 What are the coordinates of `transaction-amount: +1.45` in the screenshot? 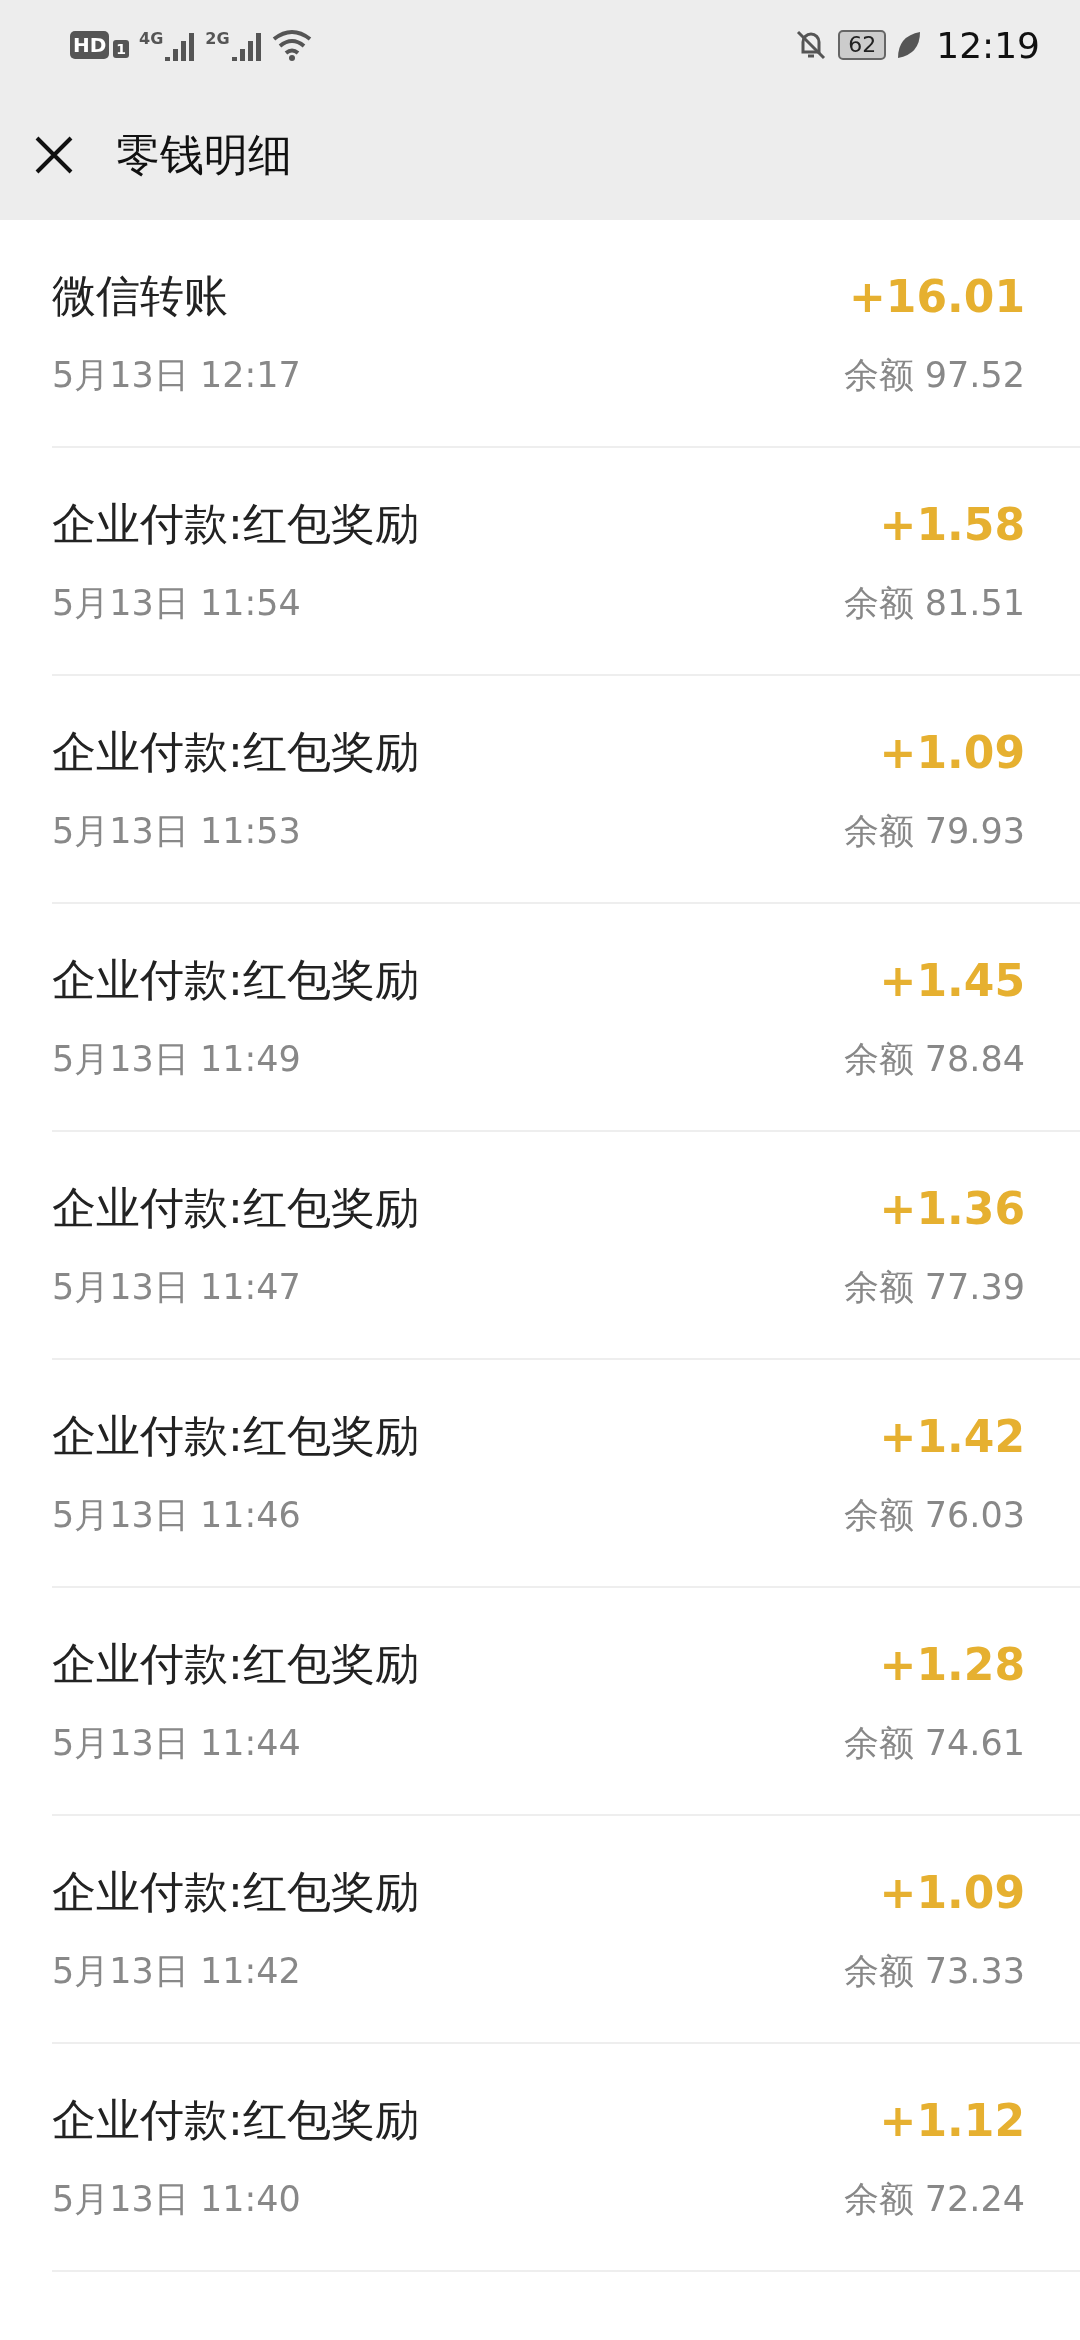 It's located at (952, 980).